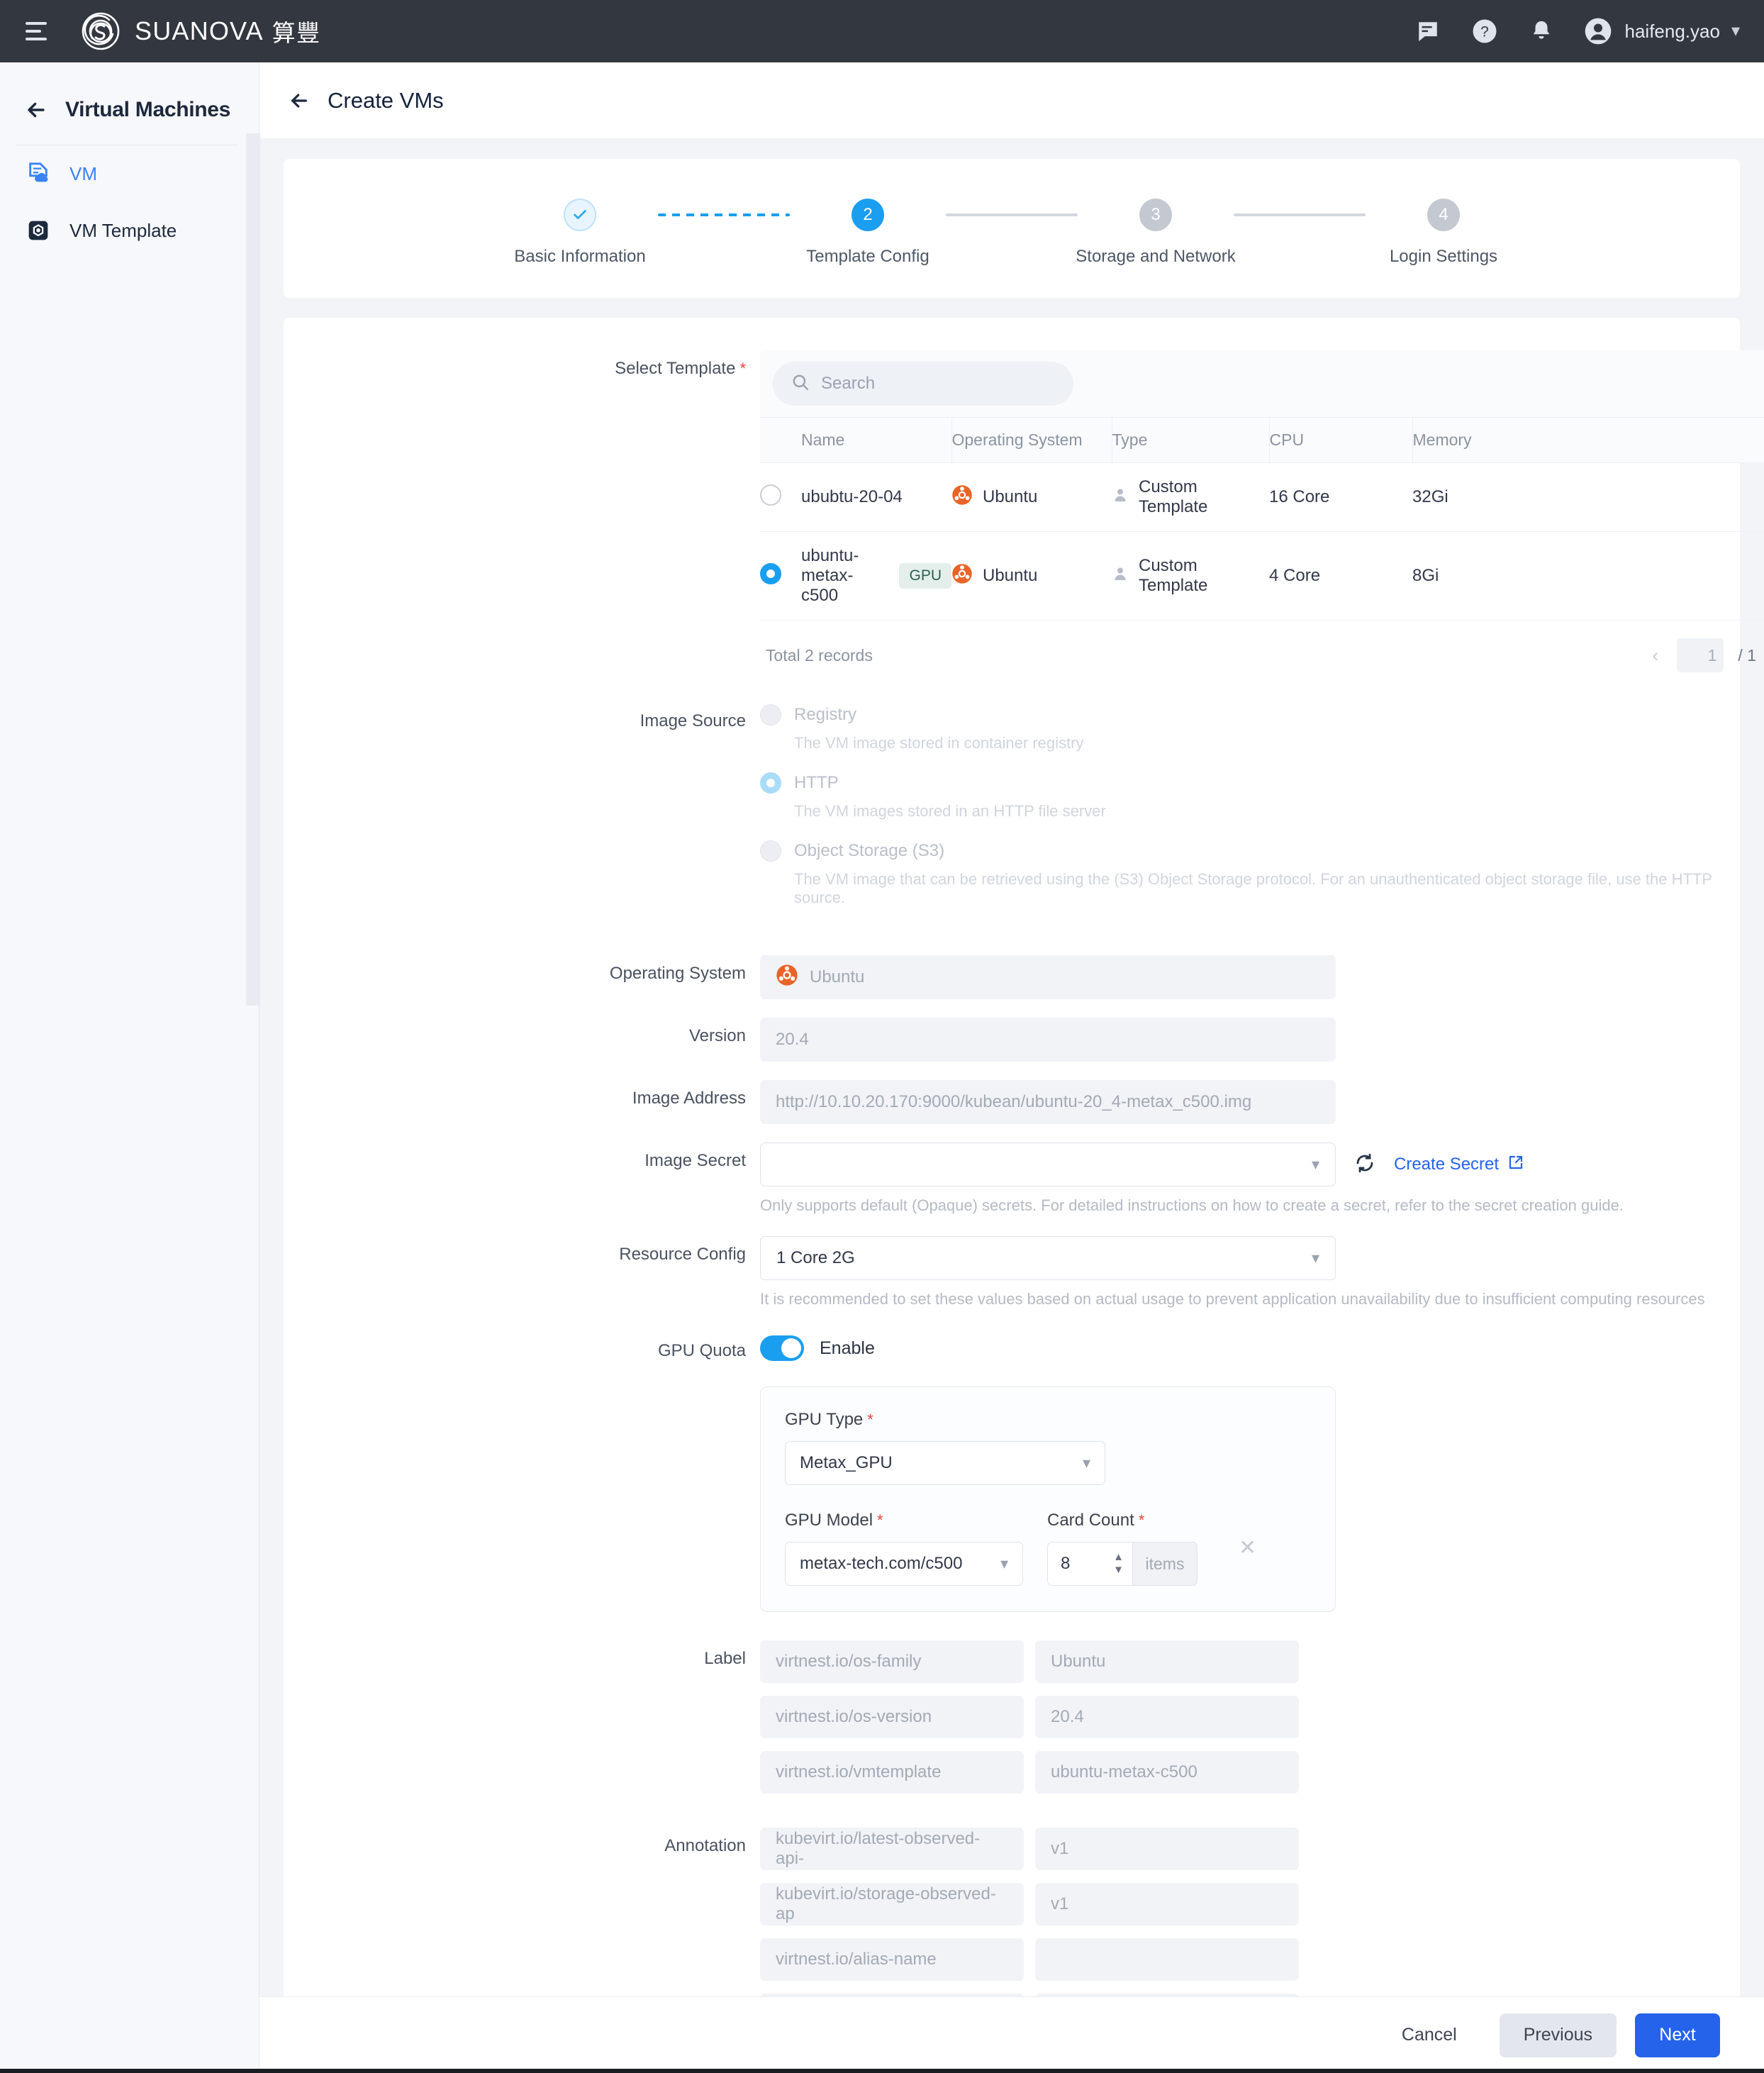 The width and height of the screenshot is (1764, 2073). What do you see at coordinates (1700, 655) in the screenshot?
I see `page-number-input: 1` at bounding box center [1700, 655].